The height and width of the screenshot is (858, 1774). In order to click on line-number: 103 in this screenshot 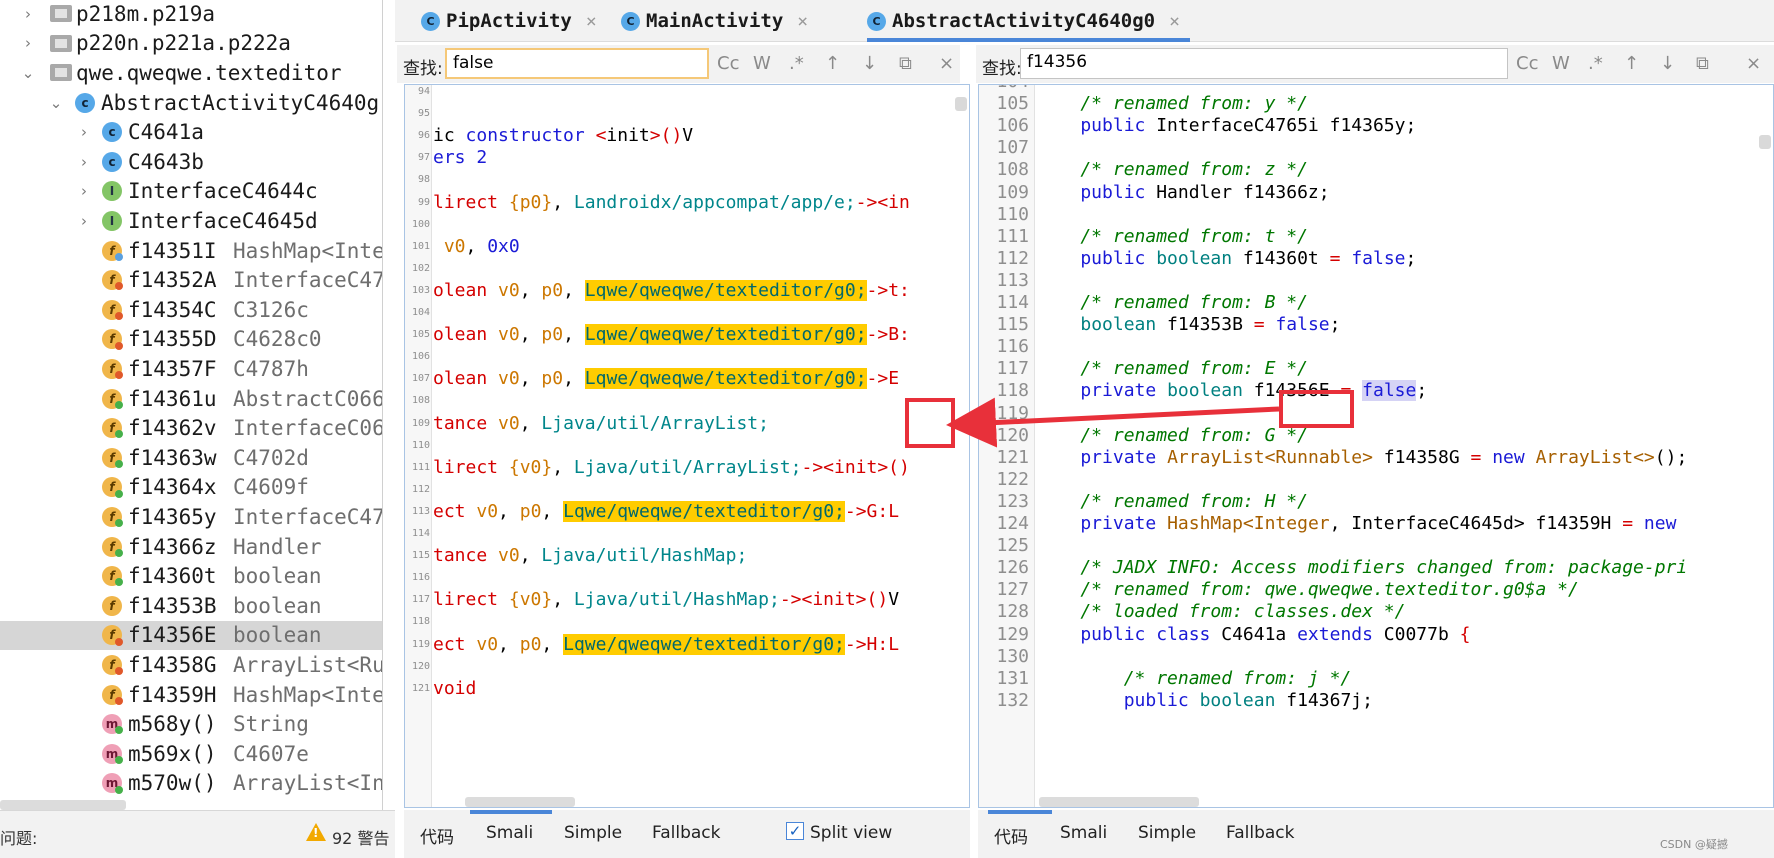, I will do `click(420, 290)`.